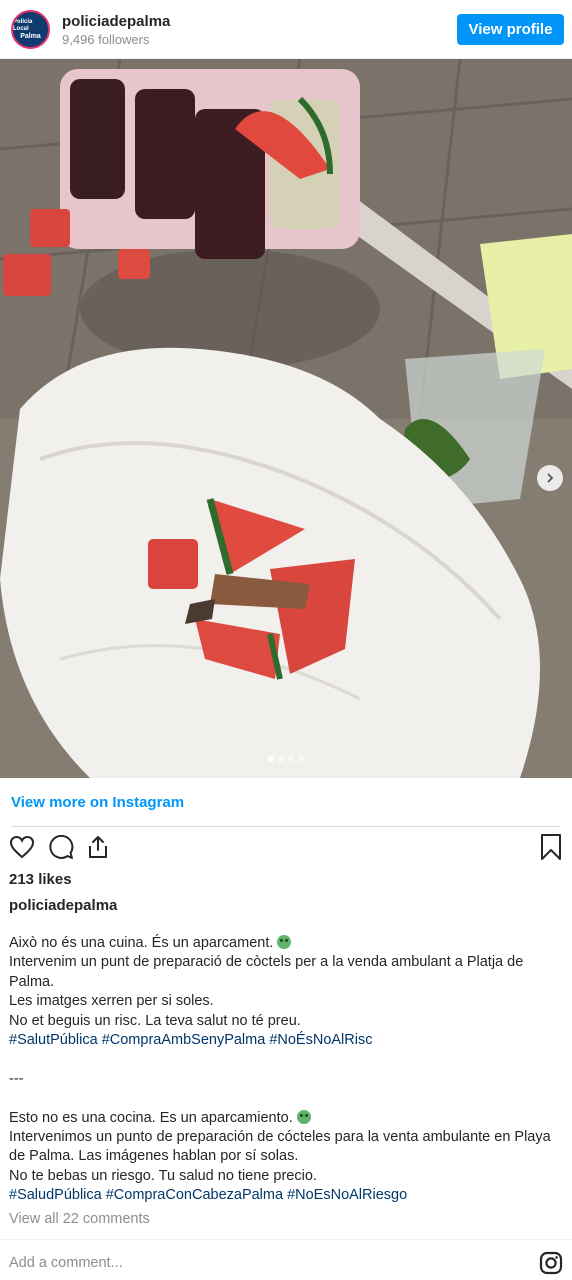 The width and height of the screenshot is (572, 1280). What do you see at coordinates (79, 1219) in the screenshot?
I see `view-comments-link: View all 22 comments` at bounding box center [79, 1219].